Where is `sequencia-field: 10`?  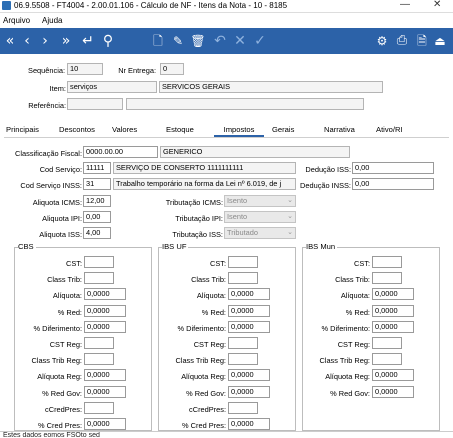
sequencia-field: 10 is located at coordinates (85, 69).